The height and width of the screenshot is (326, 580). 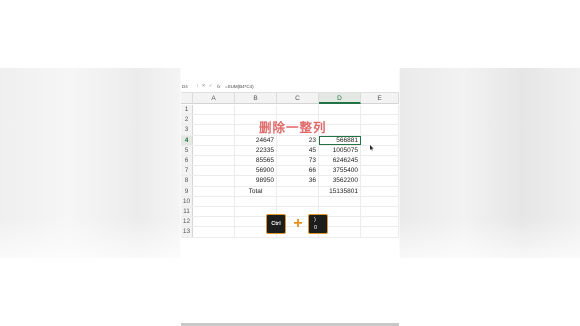 I want to click on cell-a6, so click(x=214, y=161).